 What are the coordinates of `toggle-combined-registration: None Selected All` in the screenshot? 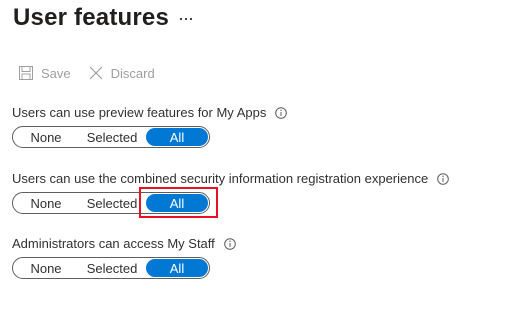 It's located at (111, 203).